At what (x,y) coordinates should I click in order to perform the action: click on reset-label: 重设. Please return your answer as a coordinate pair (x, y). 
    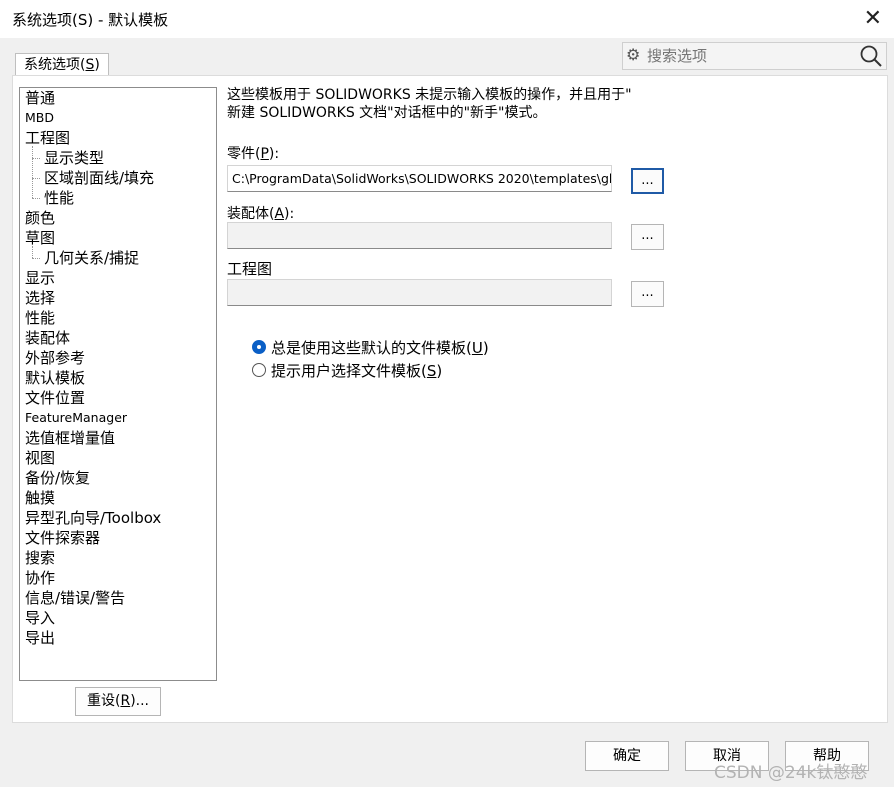
    Looking at the image, I should click on (100, 701).